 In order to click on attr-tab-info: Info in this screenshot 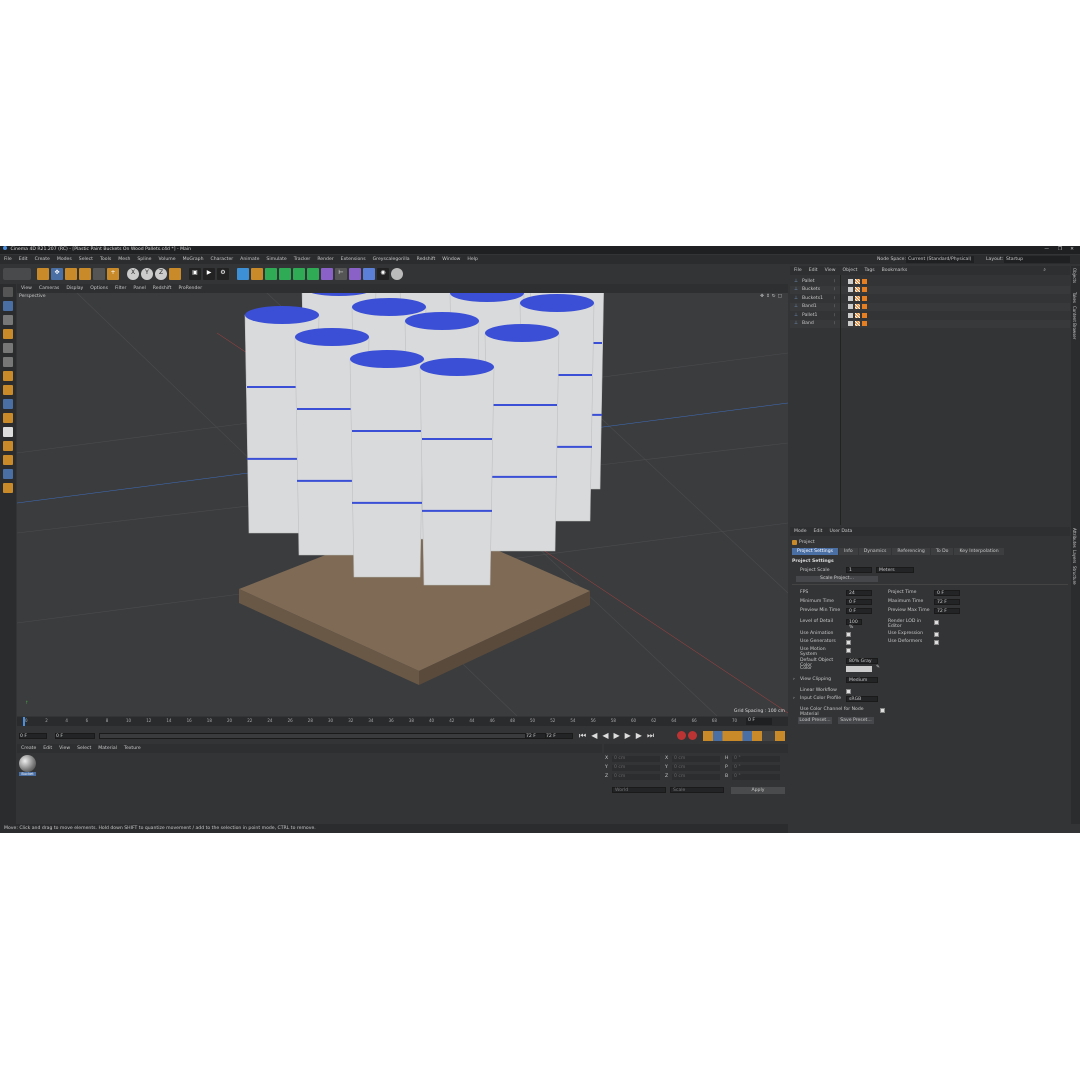, I will do `click(848, 551)`.